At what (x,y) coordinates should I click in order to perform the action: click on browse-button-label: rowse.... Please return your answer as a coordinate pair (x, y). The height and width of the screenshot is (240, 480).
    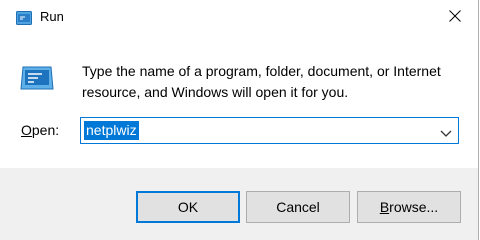
    Looking at the image, I should click on (414, 207).